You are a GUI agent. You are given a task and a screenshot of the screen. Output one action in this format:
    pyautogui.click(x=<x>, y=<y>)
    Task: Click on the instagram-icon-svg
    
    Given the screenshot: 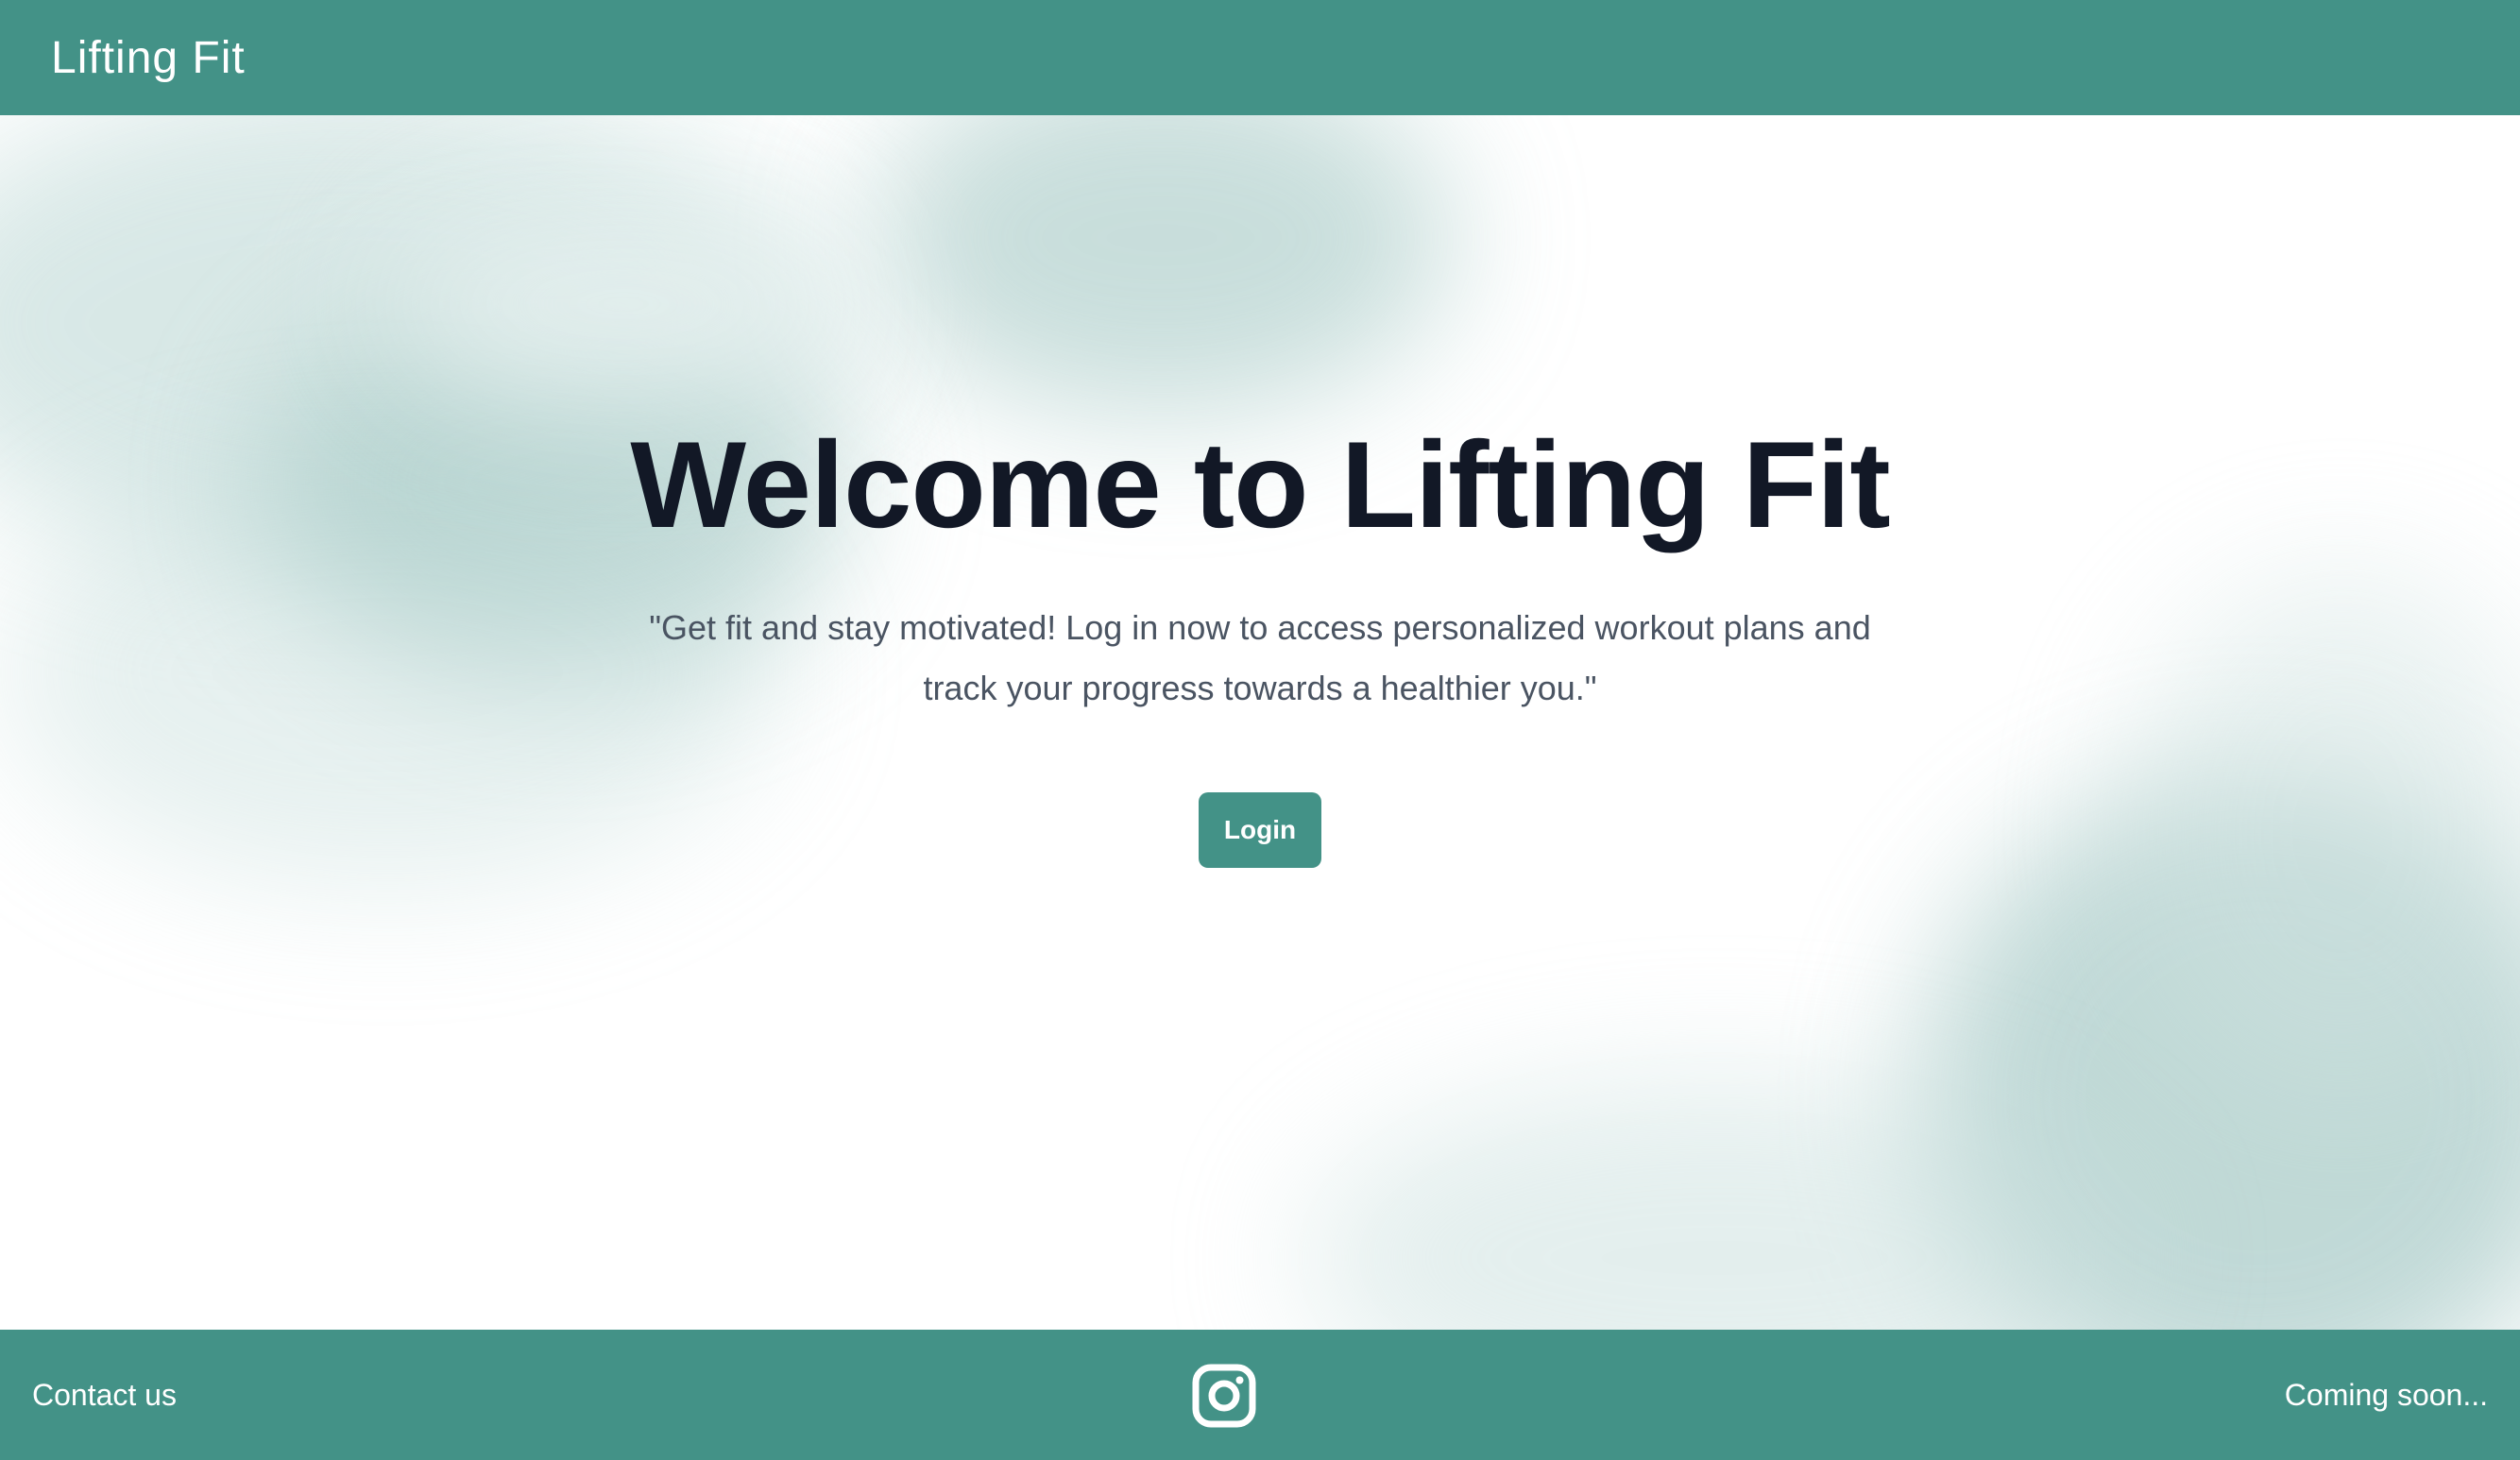 What is the action you would take?
    pyautogui.click(x=1224, y=1396)
    